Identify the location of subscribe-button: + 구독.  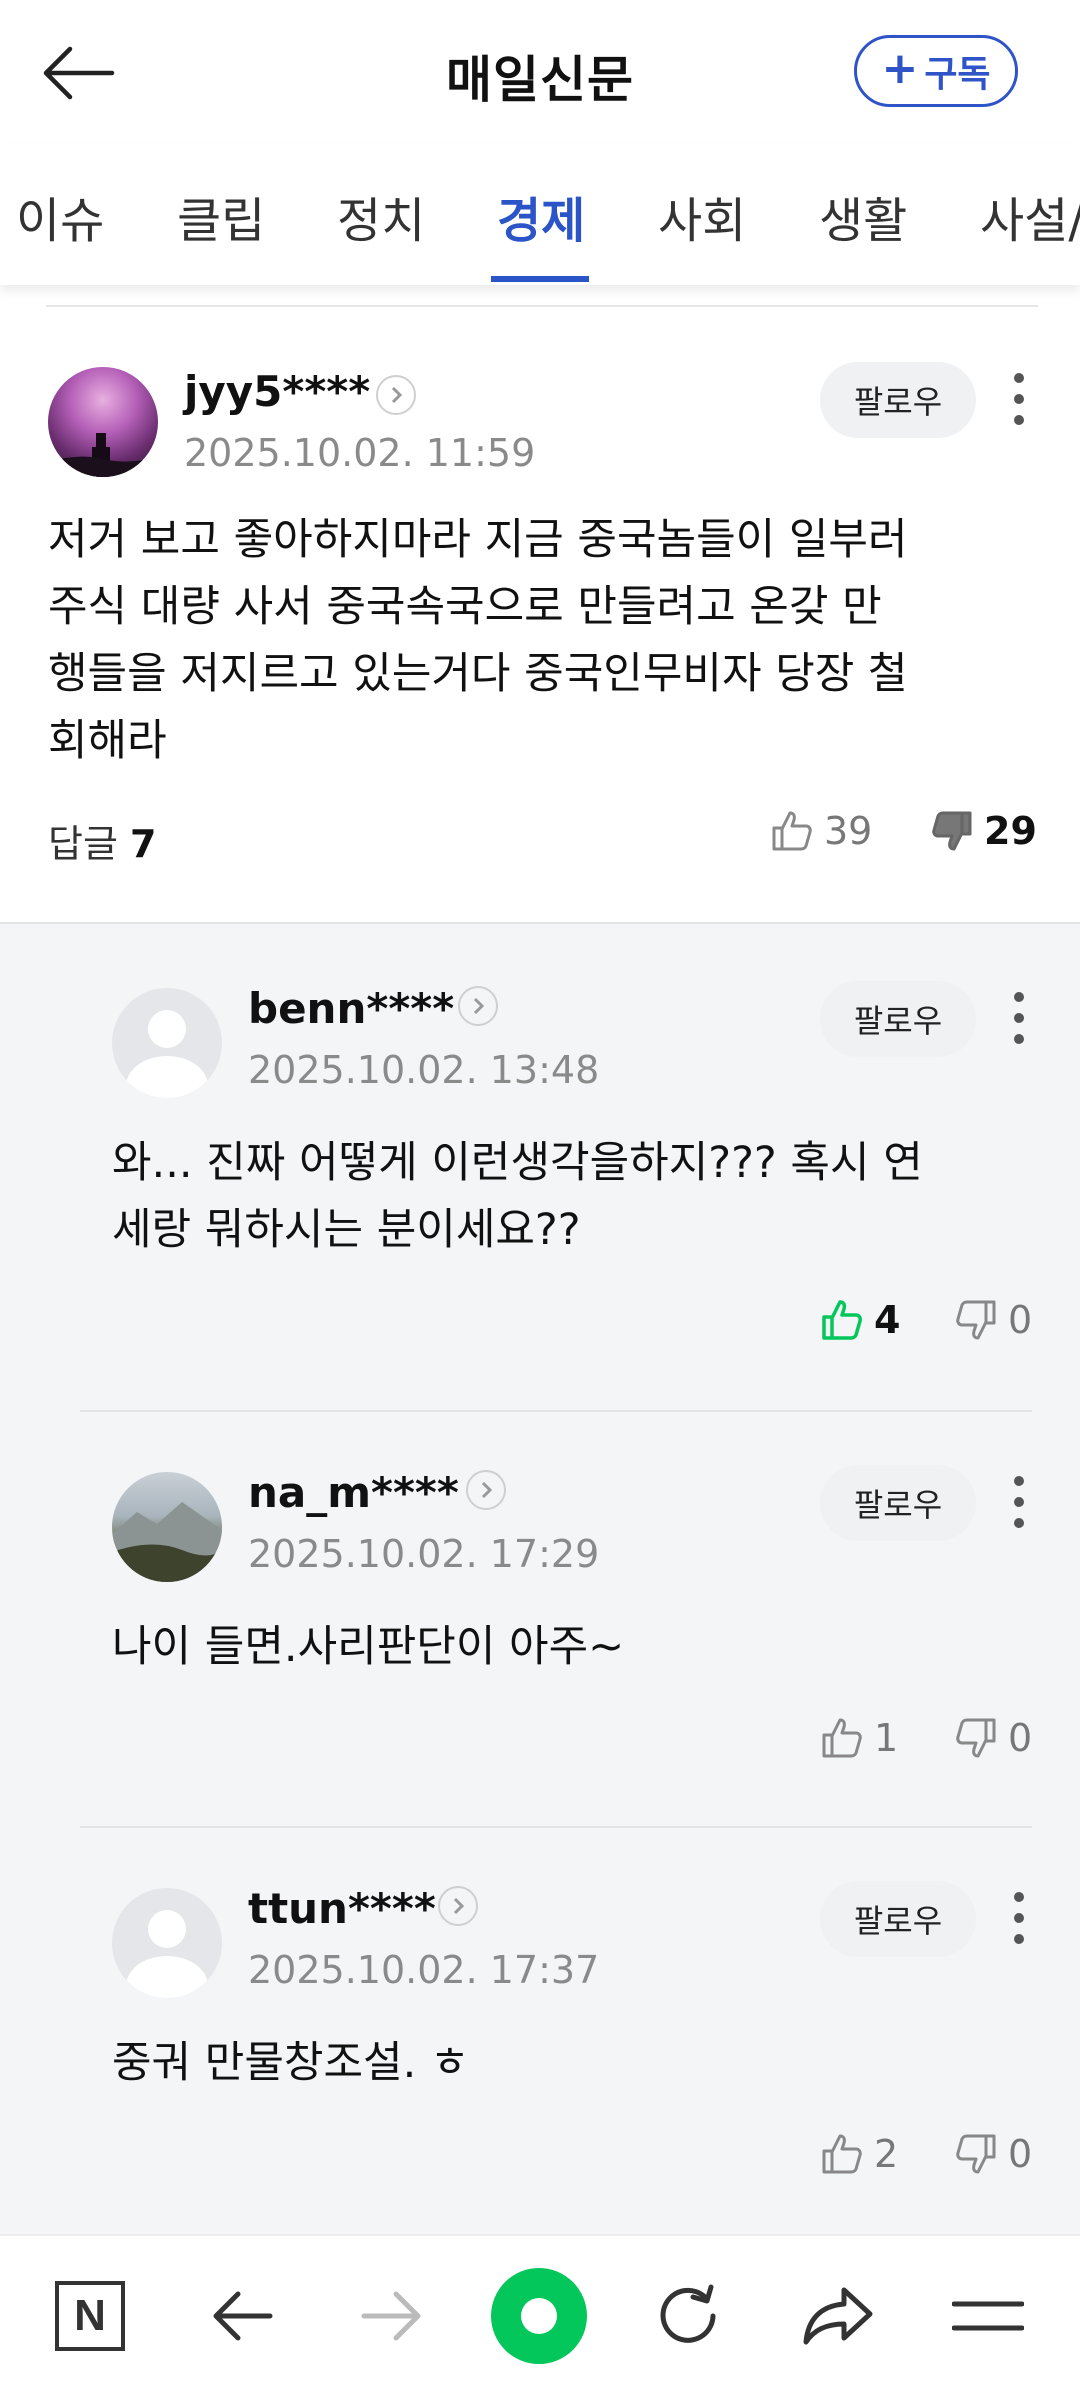
(936, 71).